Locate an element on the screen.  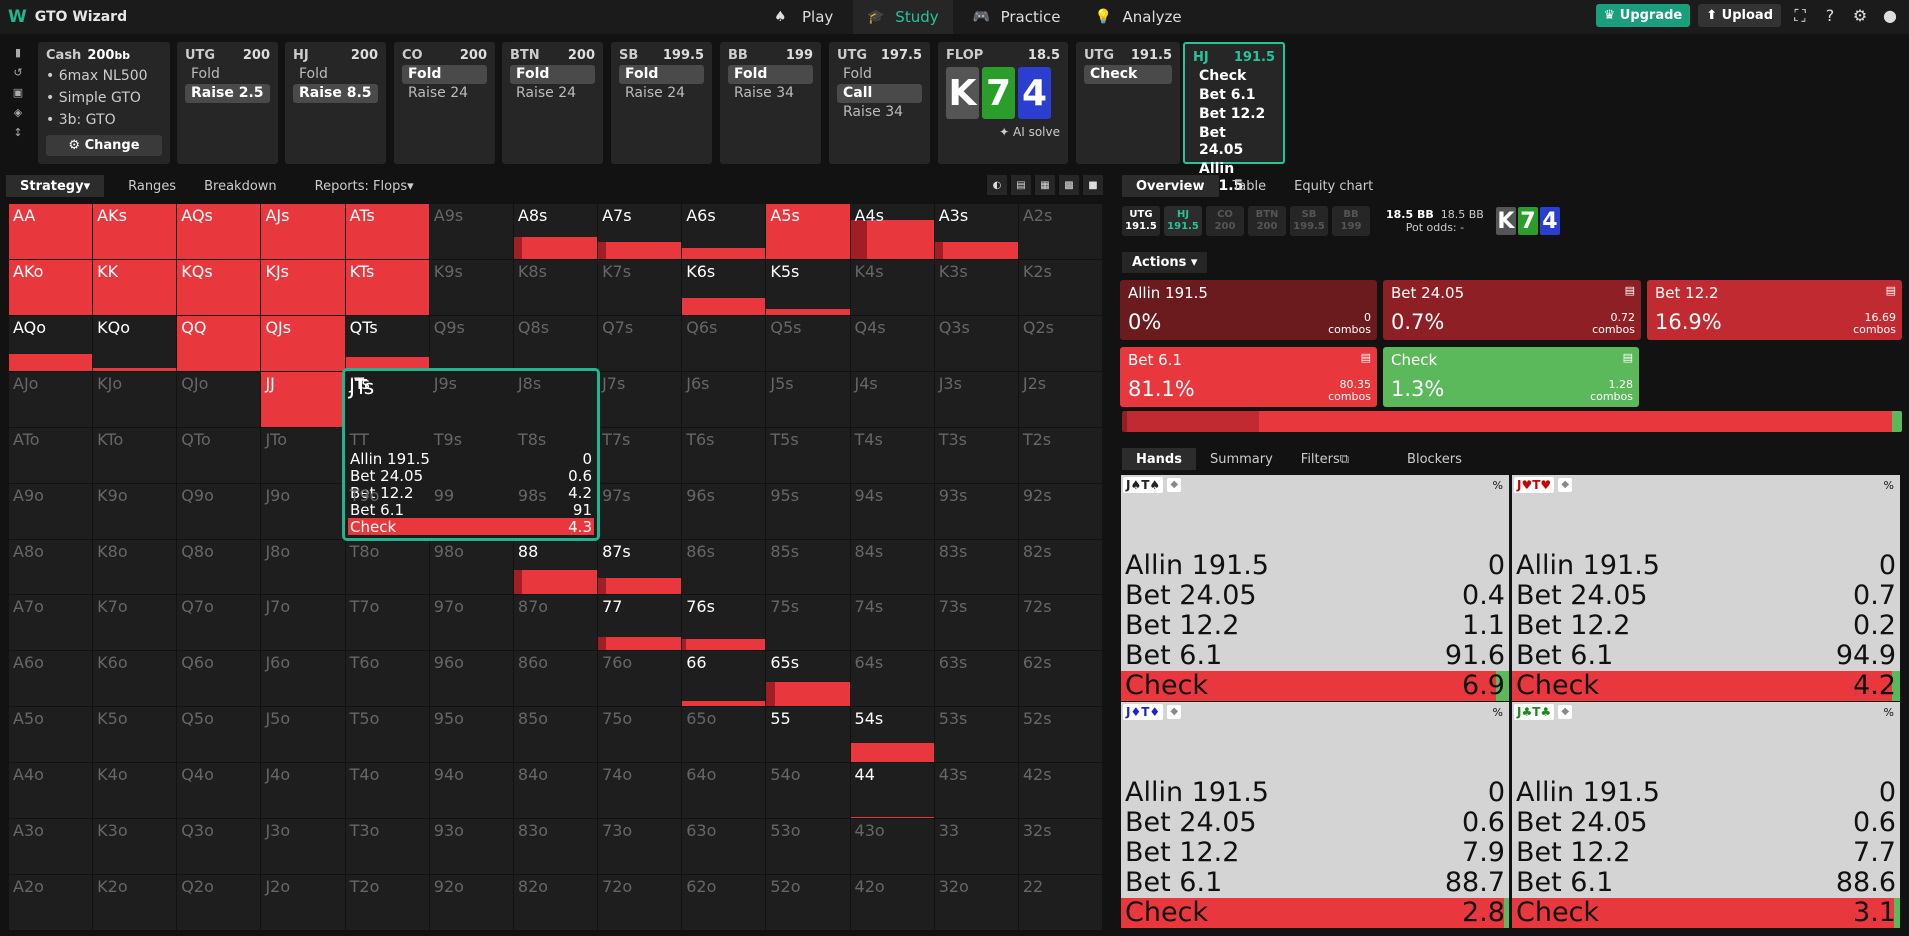
gear-icon: ⚙ is located at coordinates (1860, 16).